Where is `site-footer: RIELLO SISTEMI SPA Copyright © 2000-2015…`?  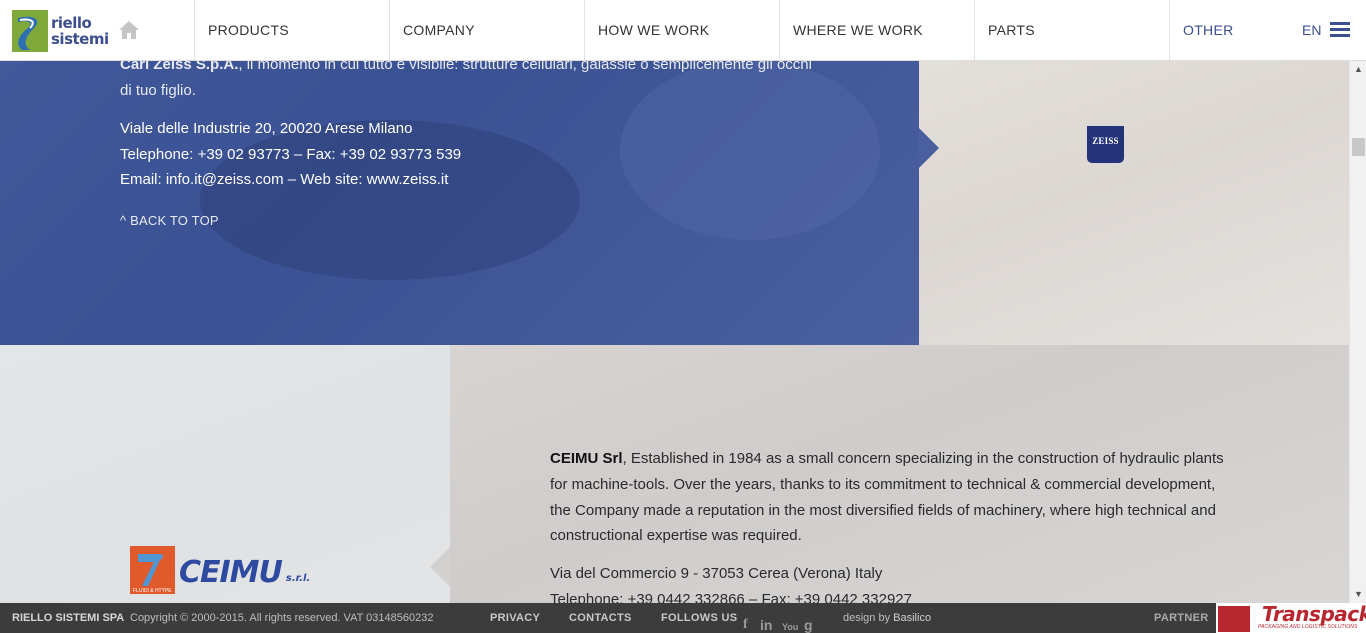
site-footer: RIELLO SISTEMI SPA Copyright © 2000-2015… is located at coordinates (683, 618).